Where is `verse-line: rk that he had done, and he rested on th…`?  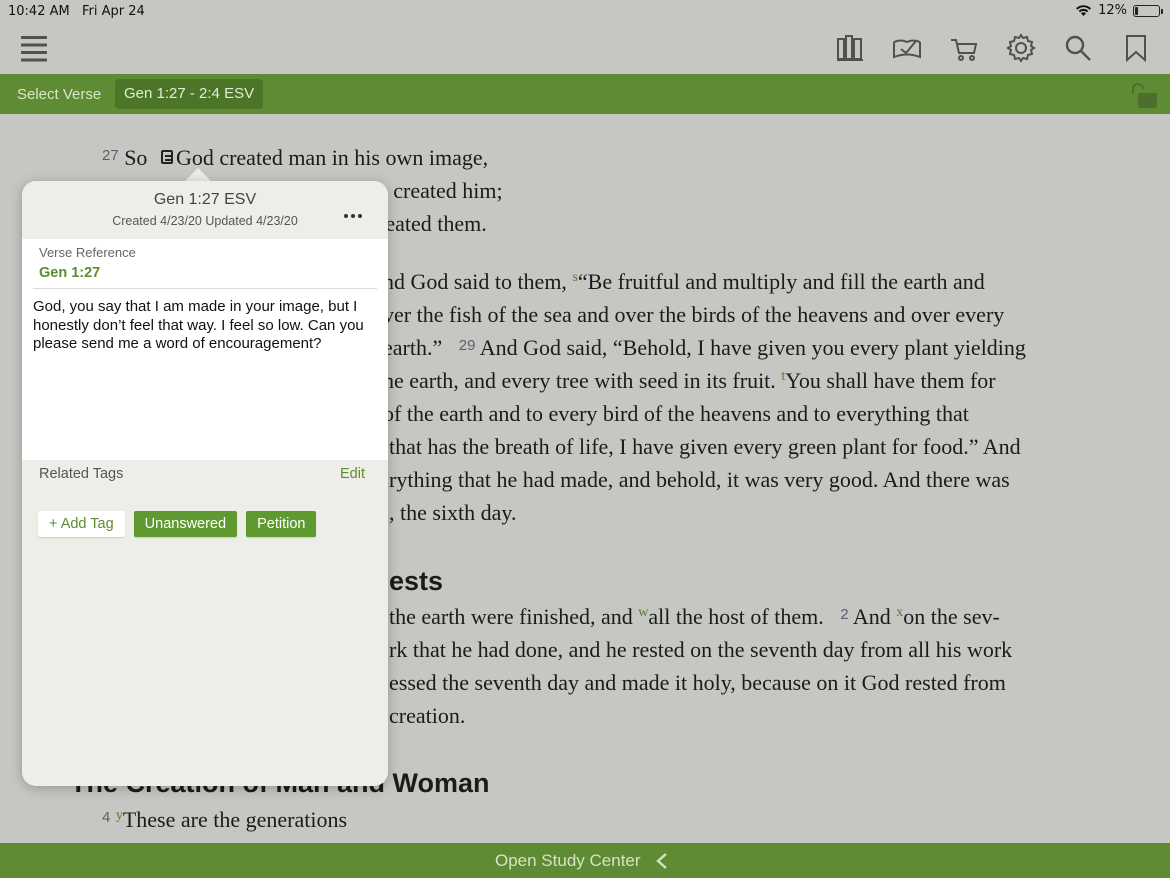
verse-line: rk that he had done, and he rested on th… is located at coordinates (701, 649).